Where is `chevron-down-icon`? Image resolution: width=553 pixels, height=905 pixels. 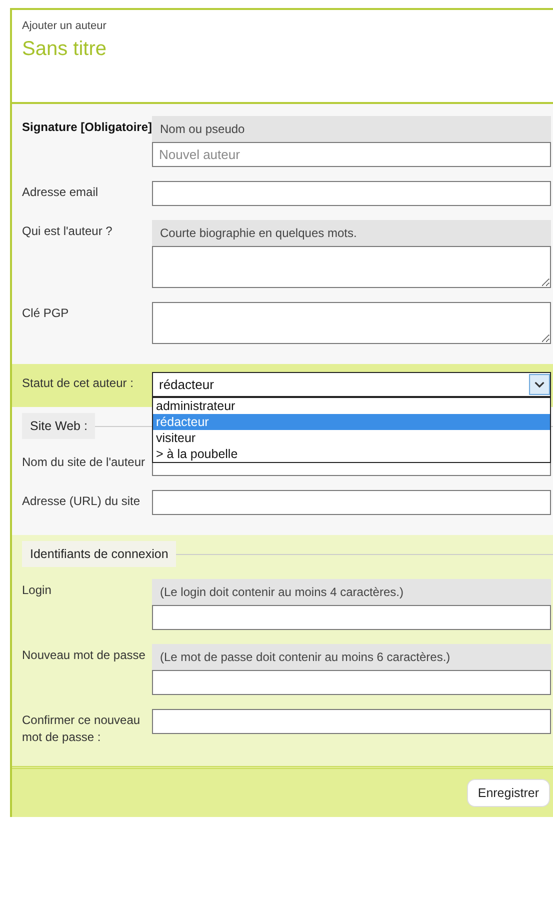
chevron-down-icon is located at coordinates (539, 384).